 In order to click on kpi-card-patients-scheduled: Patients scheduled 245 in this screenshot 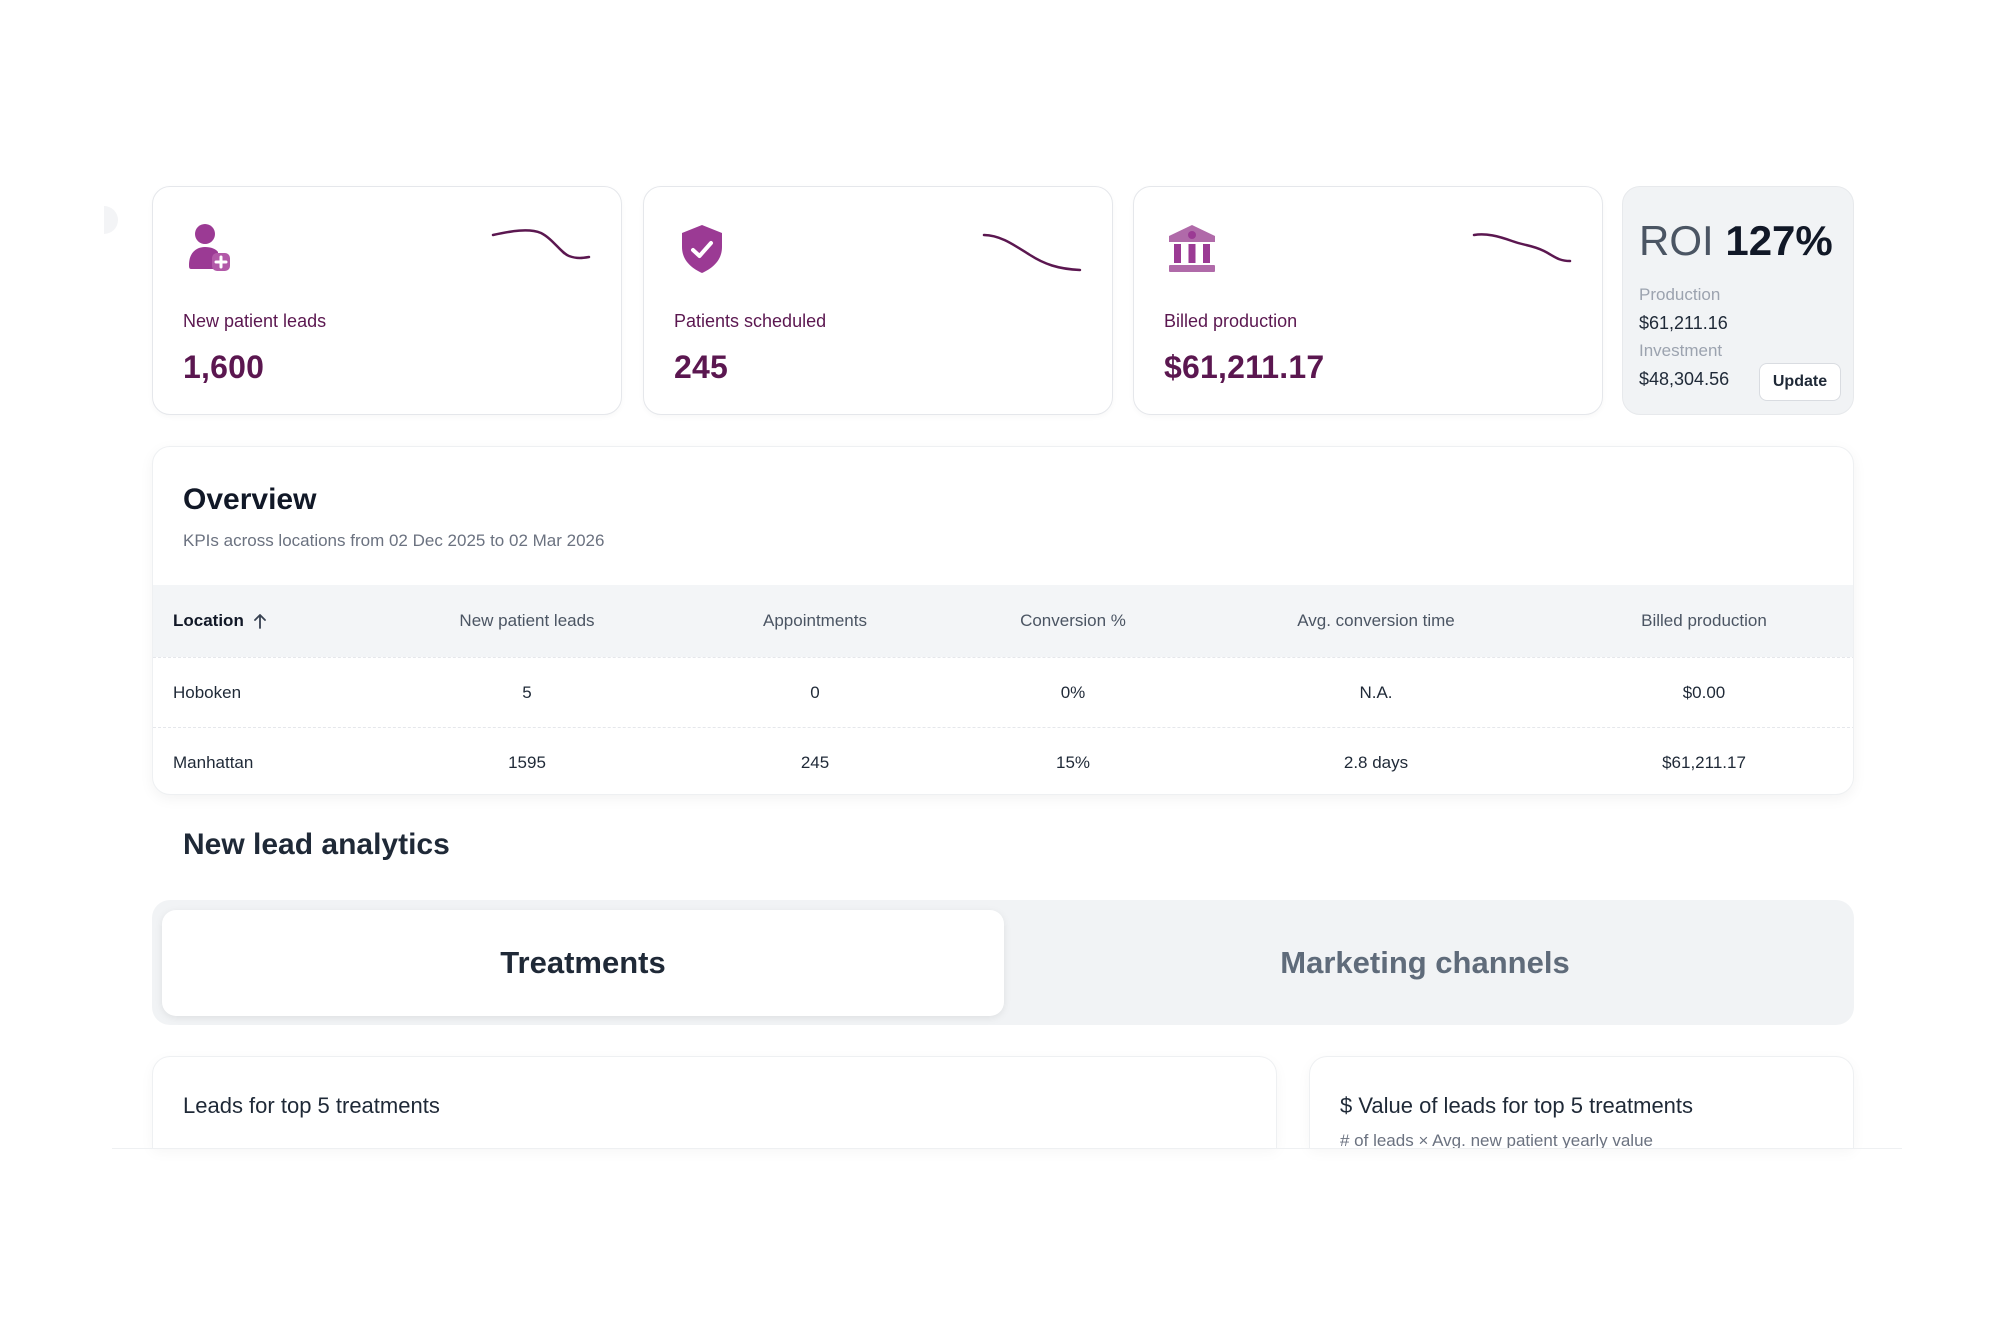, I will do `click(878, 300)`.